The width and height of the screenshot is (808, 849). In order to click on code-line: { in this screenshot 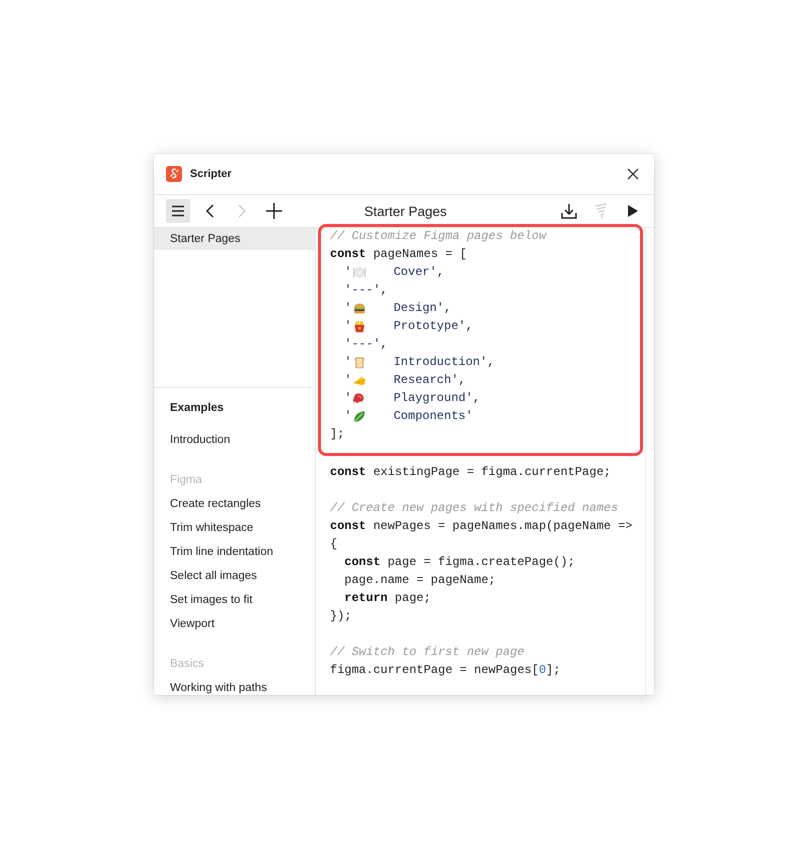, I will do `click(334, 544)`.